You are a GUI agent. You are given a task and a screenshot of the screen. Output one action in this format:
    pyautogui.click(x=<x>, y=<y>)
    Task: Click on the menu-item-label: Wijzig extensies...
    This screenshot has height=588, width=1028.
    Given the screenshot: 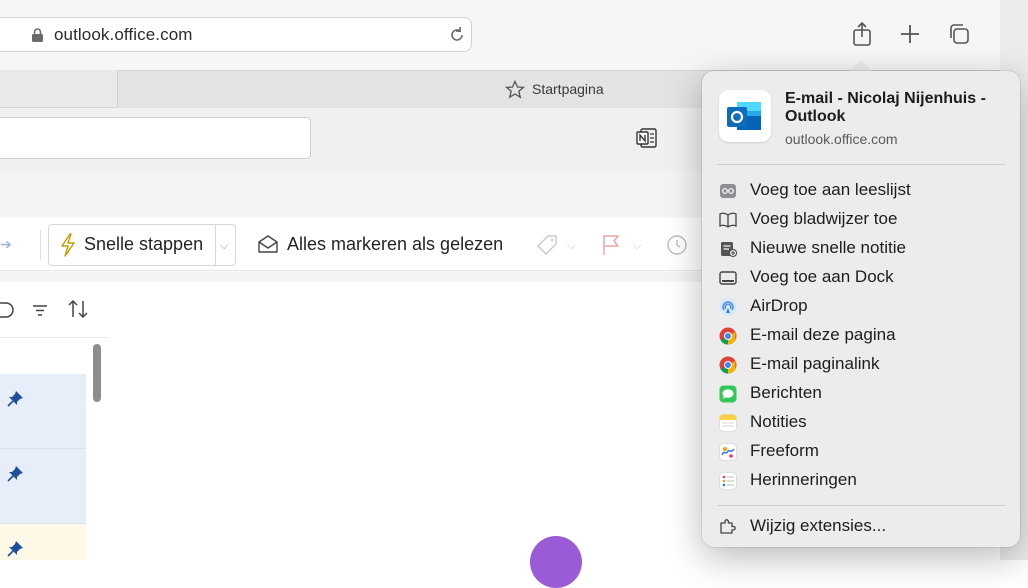 What is the action you would take?
    pyautogui.click(x=818, y=525)
    